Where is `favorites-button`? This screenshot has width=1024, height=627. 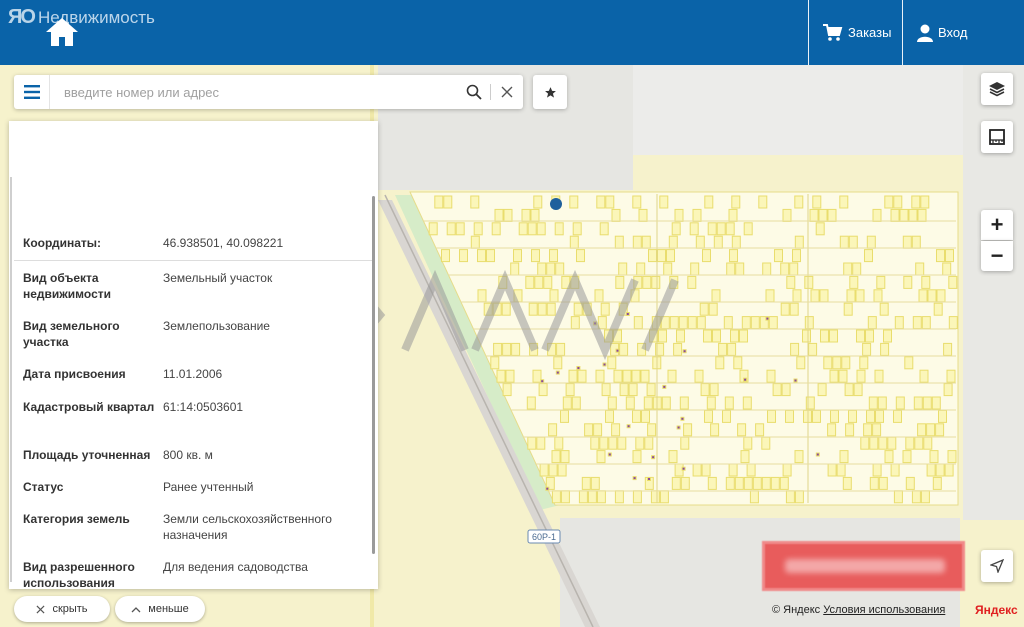
favorites-button is located at coordinates (550, 92).